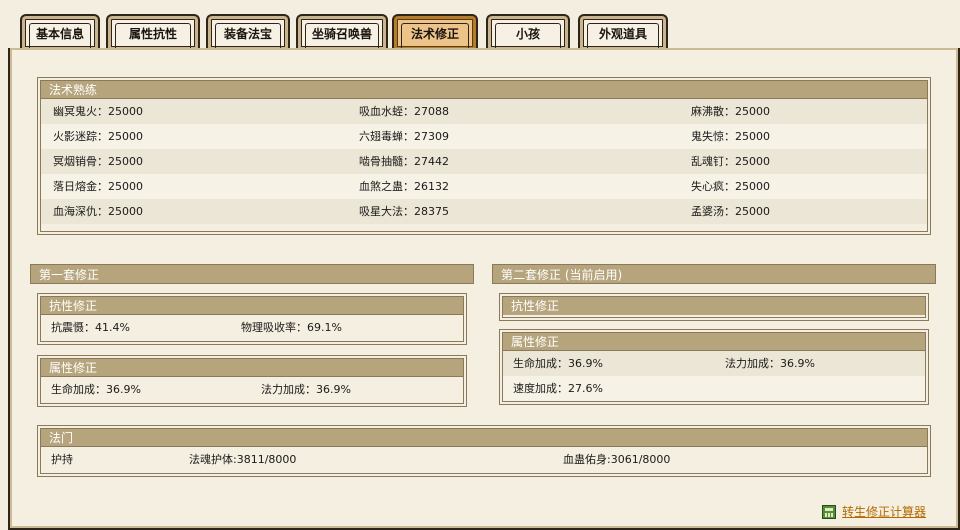  I want to click on table-row: 火影迷踪：25000 六翅毒蝉：27309 鬼失惊：25000, so click(484, 136).